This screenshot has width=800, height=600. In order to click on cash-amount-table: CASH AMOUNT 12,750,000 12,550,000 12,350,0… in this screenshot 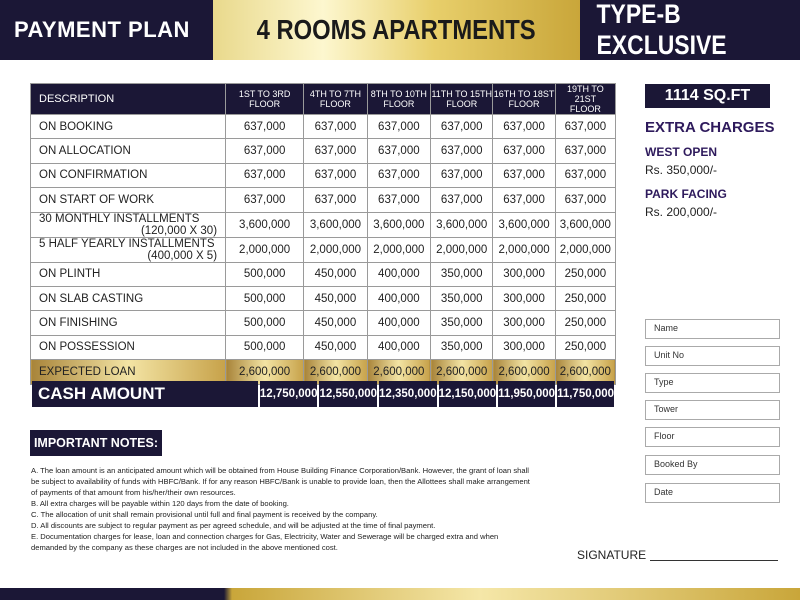, I will do `click(323, 394)`.